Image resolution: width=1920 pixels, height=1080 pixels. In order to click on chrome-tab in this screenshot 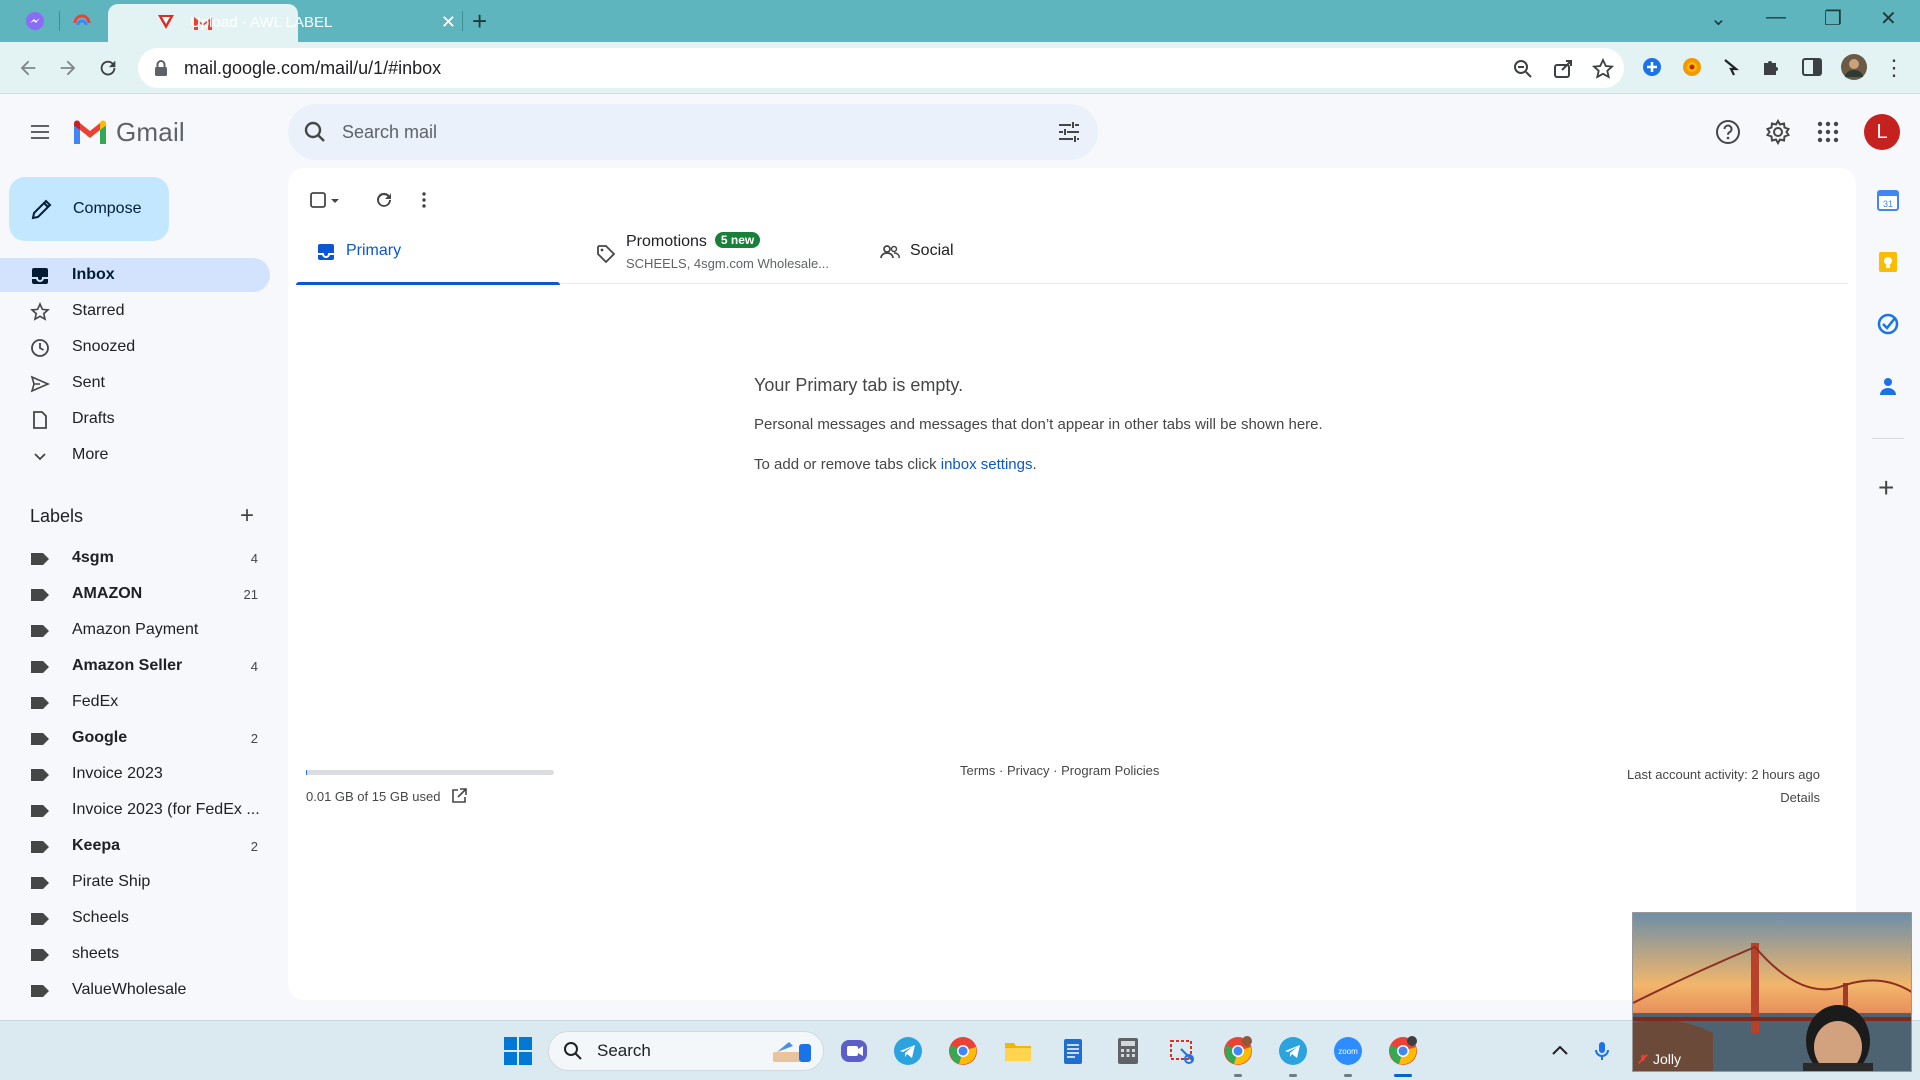, I will do `click(82, 21)`.